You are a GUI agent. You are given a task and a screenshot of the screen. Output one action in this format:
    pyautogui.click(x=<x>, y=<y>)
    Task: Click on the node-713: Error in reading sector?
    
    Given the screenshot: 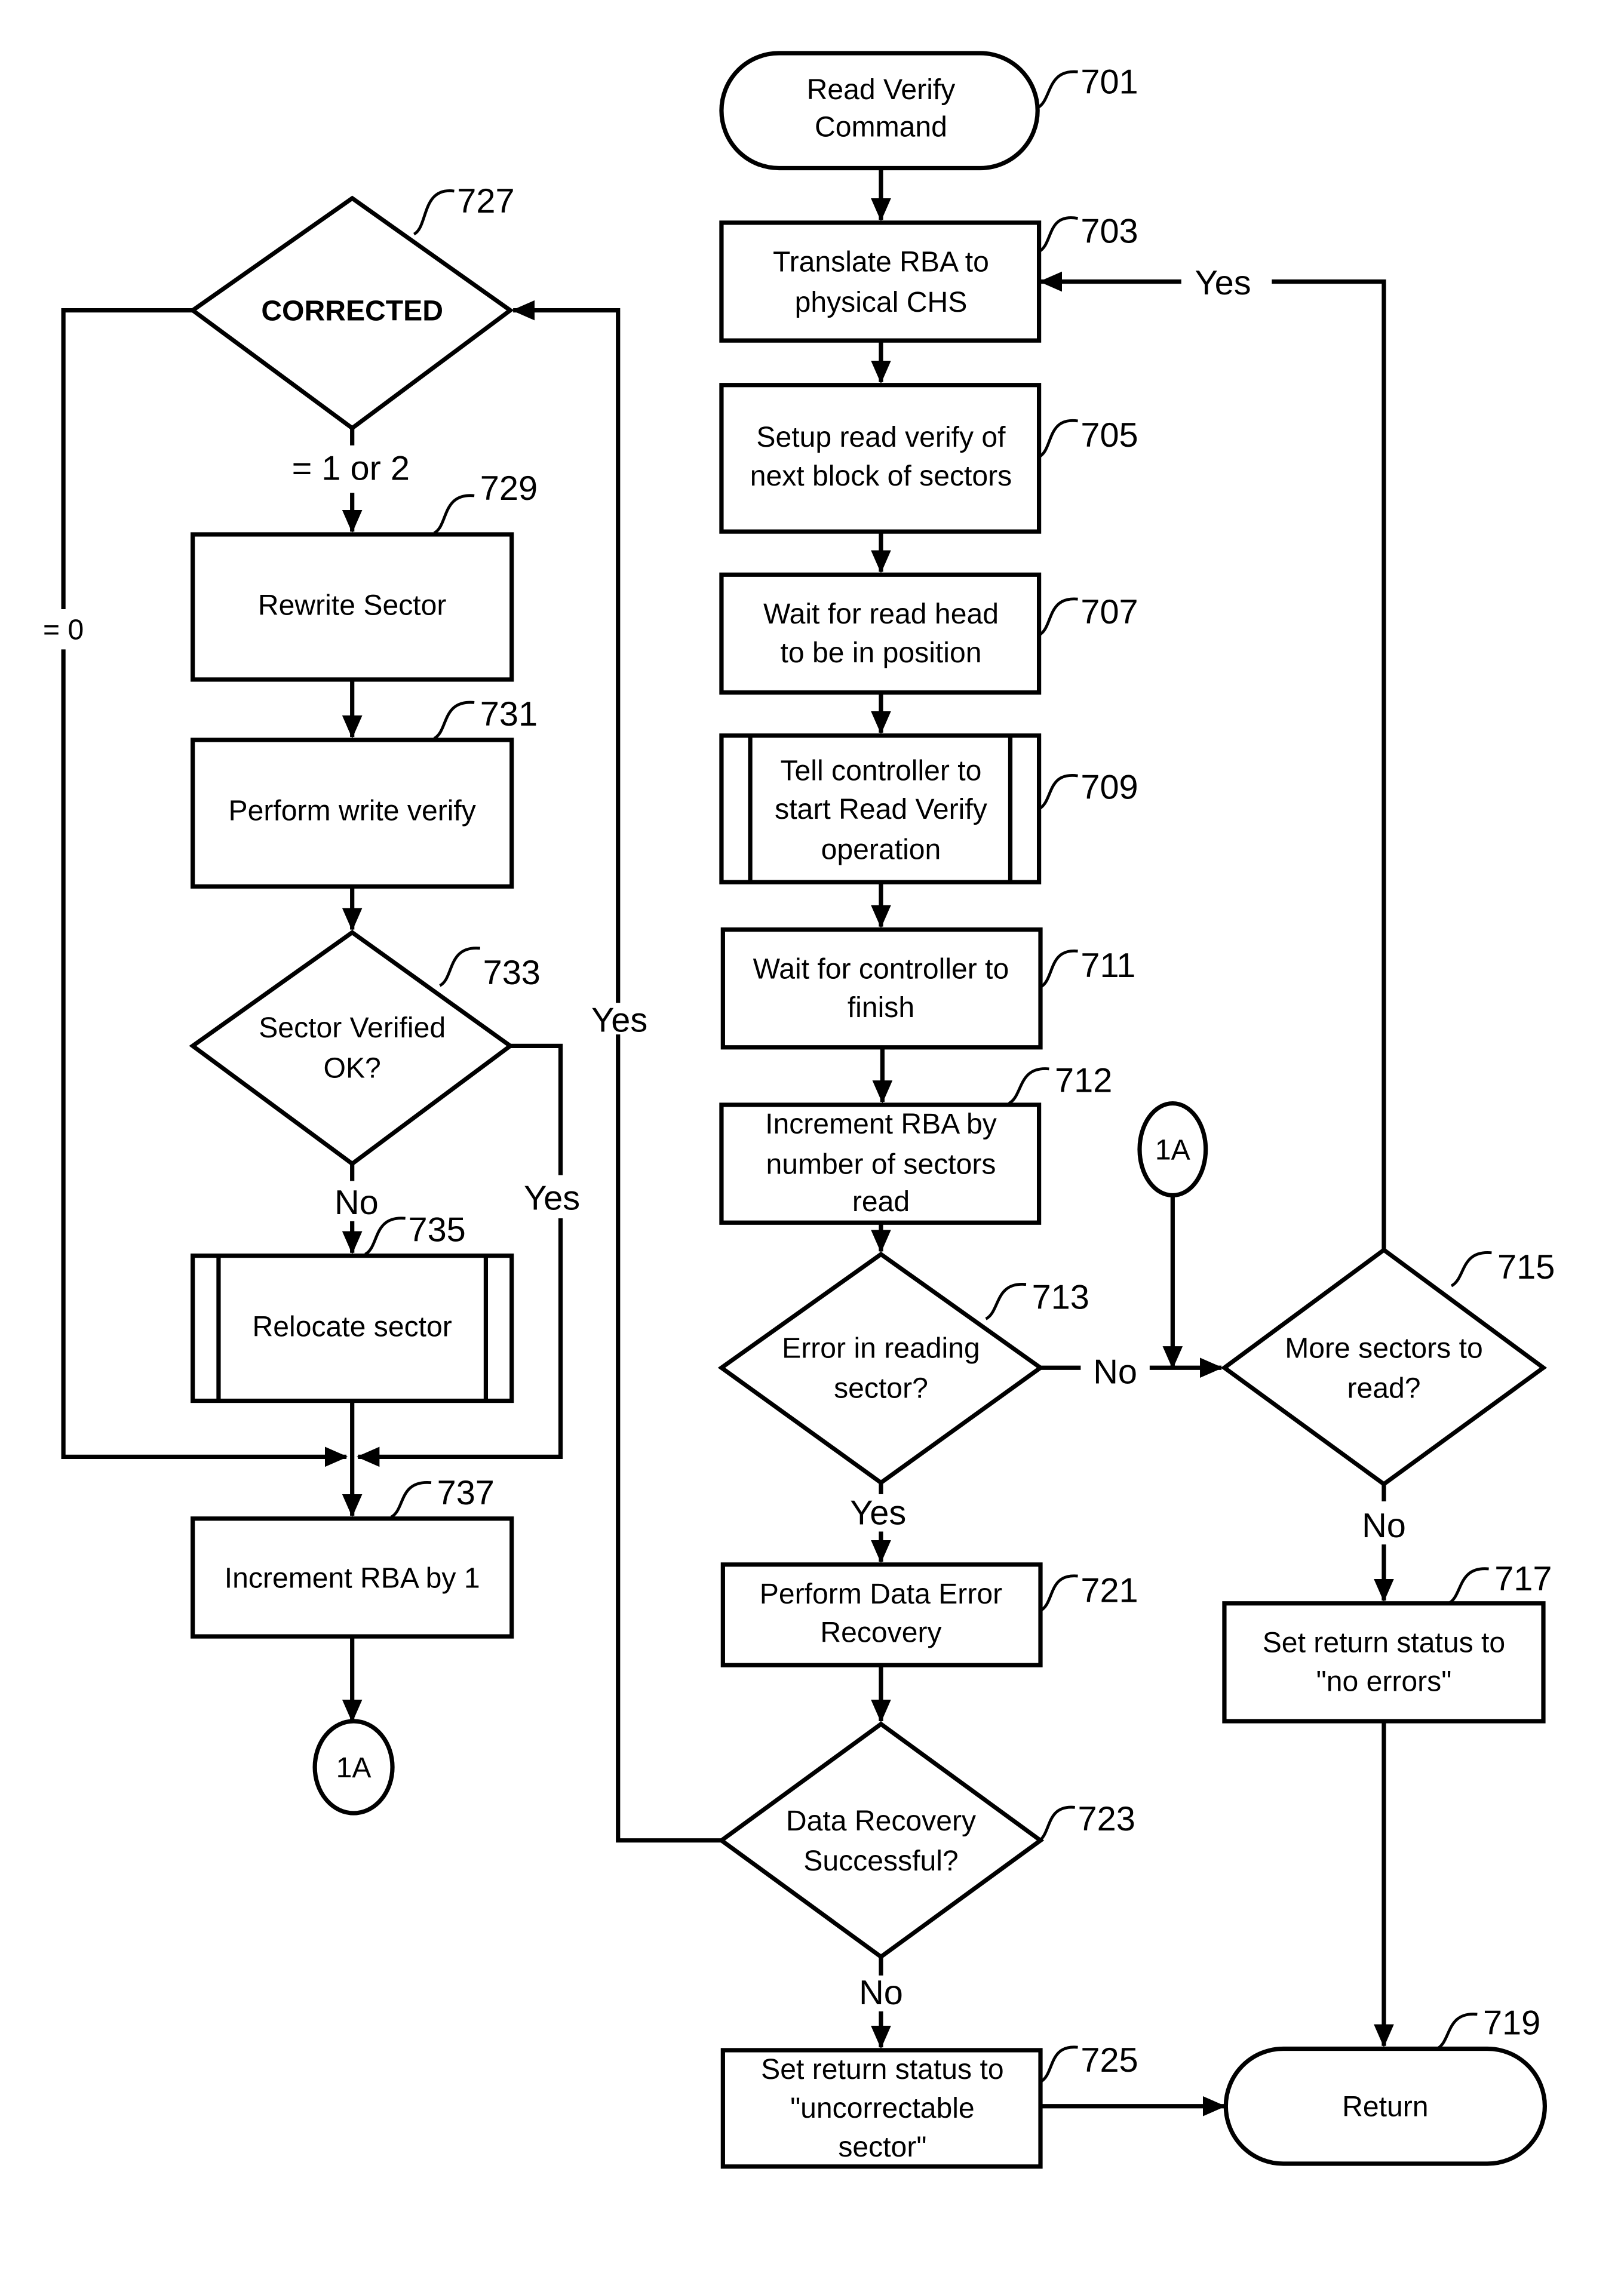 What is the action you would take?
    pyautogui.click(x=881, y=1368)
    